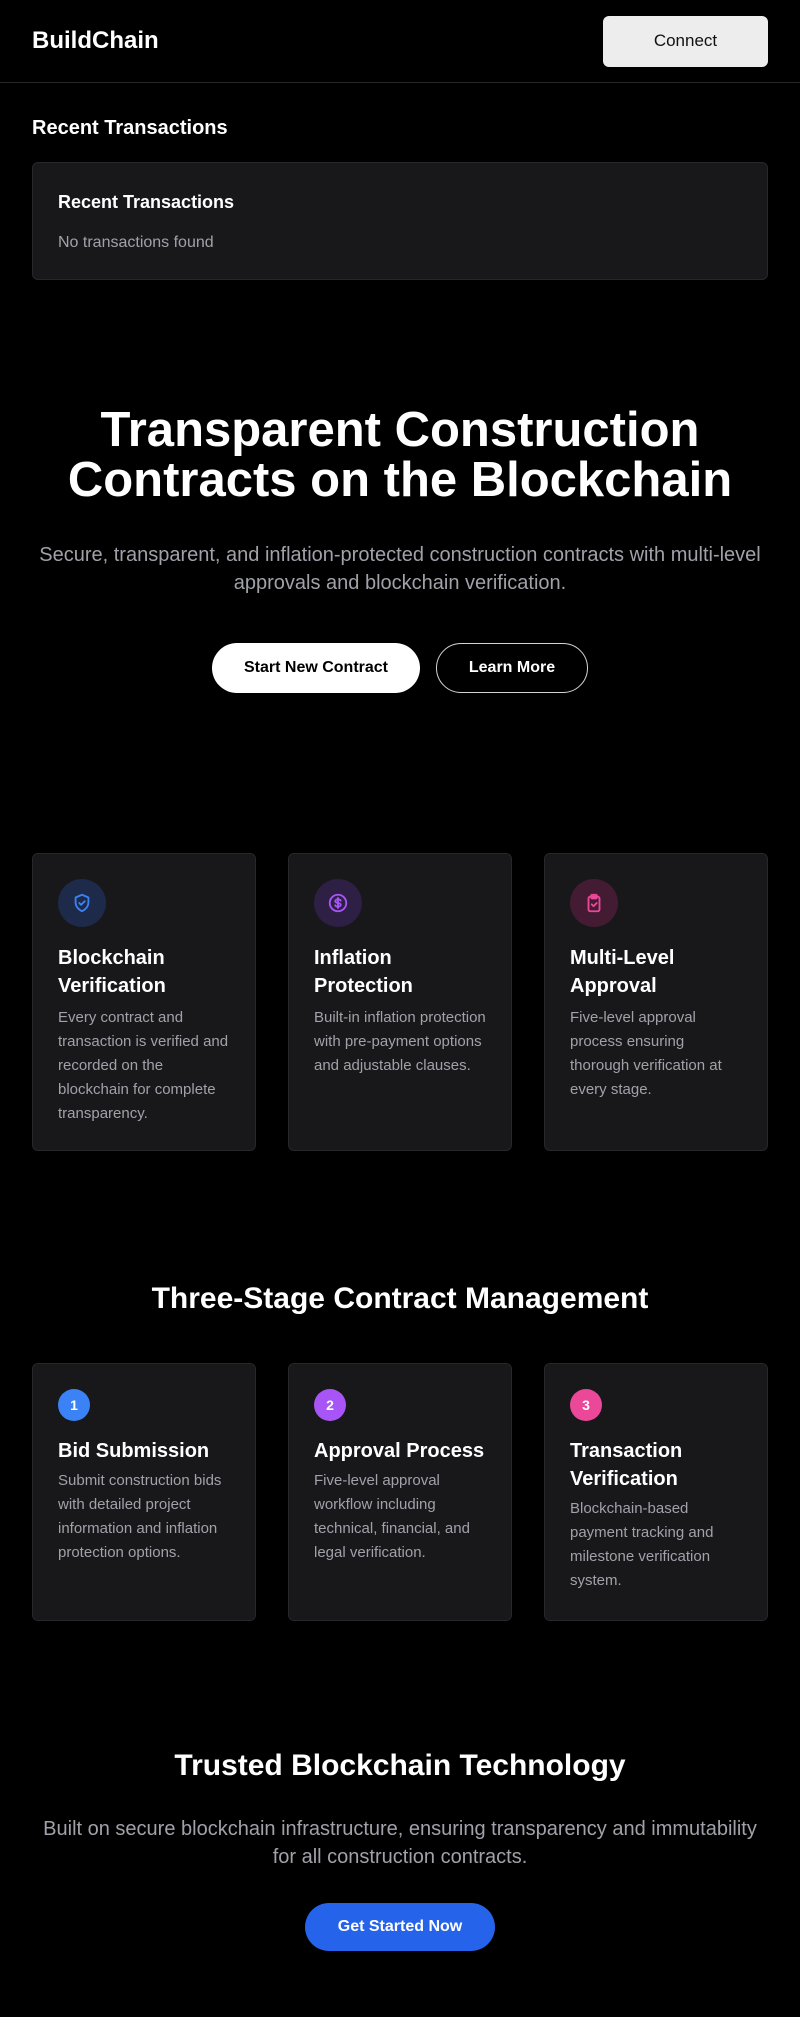  Describe the element at coordinates (400, 1765) in the screenshot. I see `trust-heading: Trusted Blockchain Technology` at that location.